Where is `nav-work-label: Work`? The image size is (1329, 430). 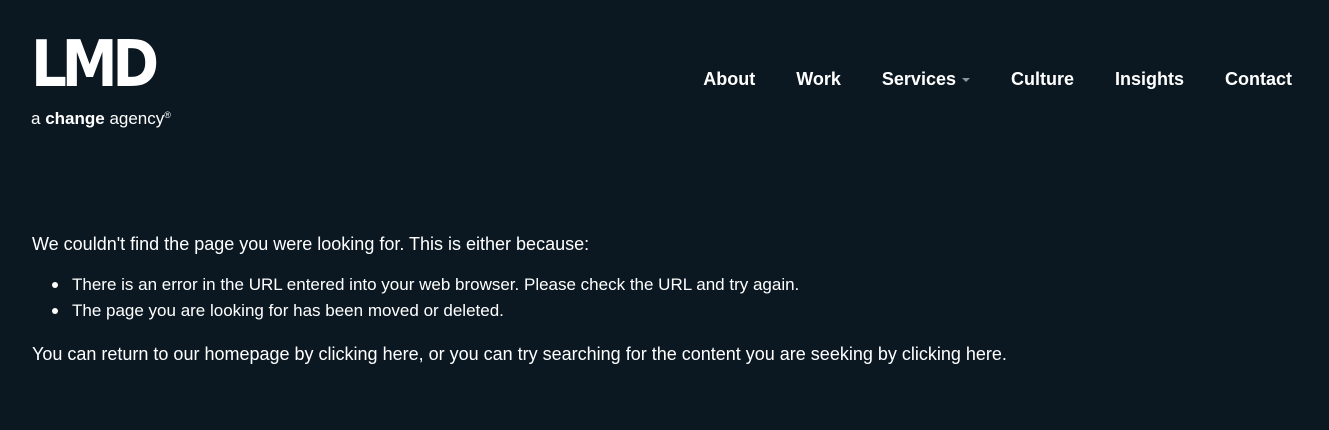
nav-work-label: Work is located at coordinates (818, 79).